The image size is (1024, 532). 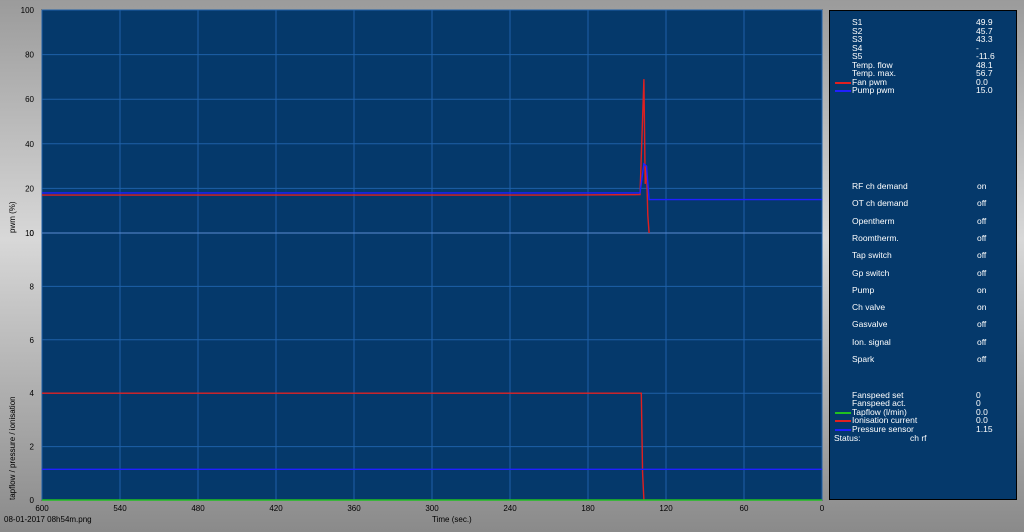 I want to click on readout-label: Pump, so click(x=863, y=289).